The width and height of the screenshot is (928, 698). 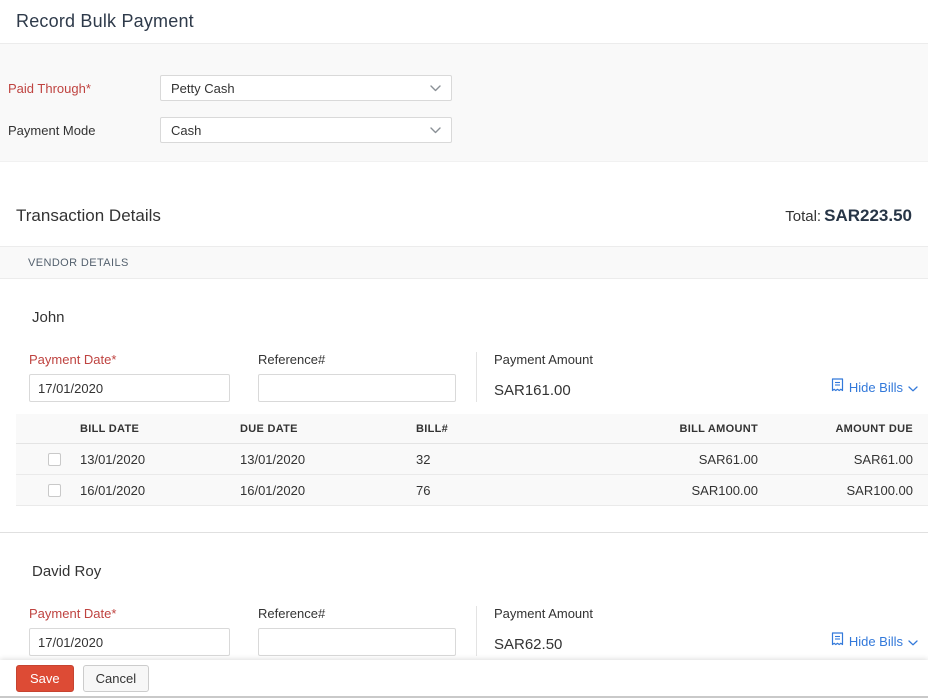 What do you see at coordinates (868, 215) in the screenshot?
I see `total-value: SAR223.50` at bounding box center [868, 215].